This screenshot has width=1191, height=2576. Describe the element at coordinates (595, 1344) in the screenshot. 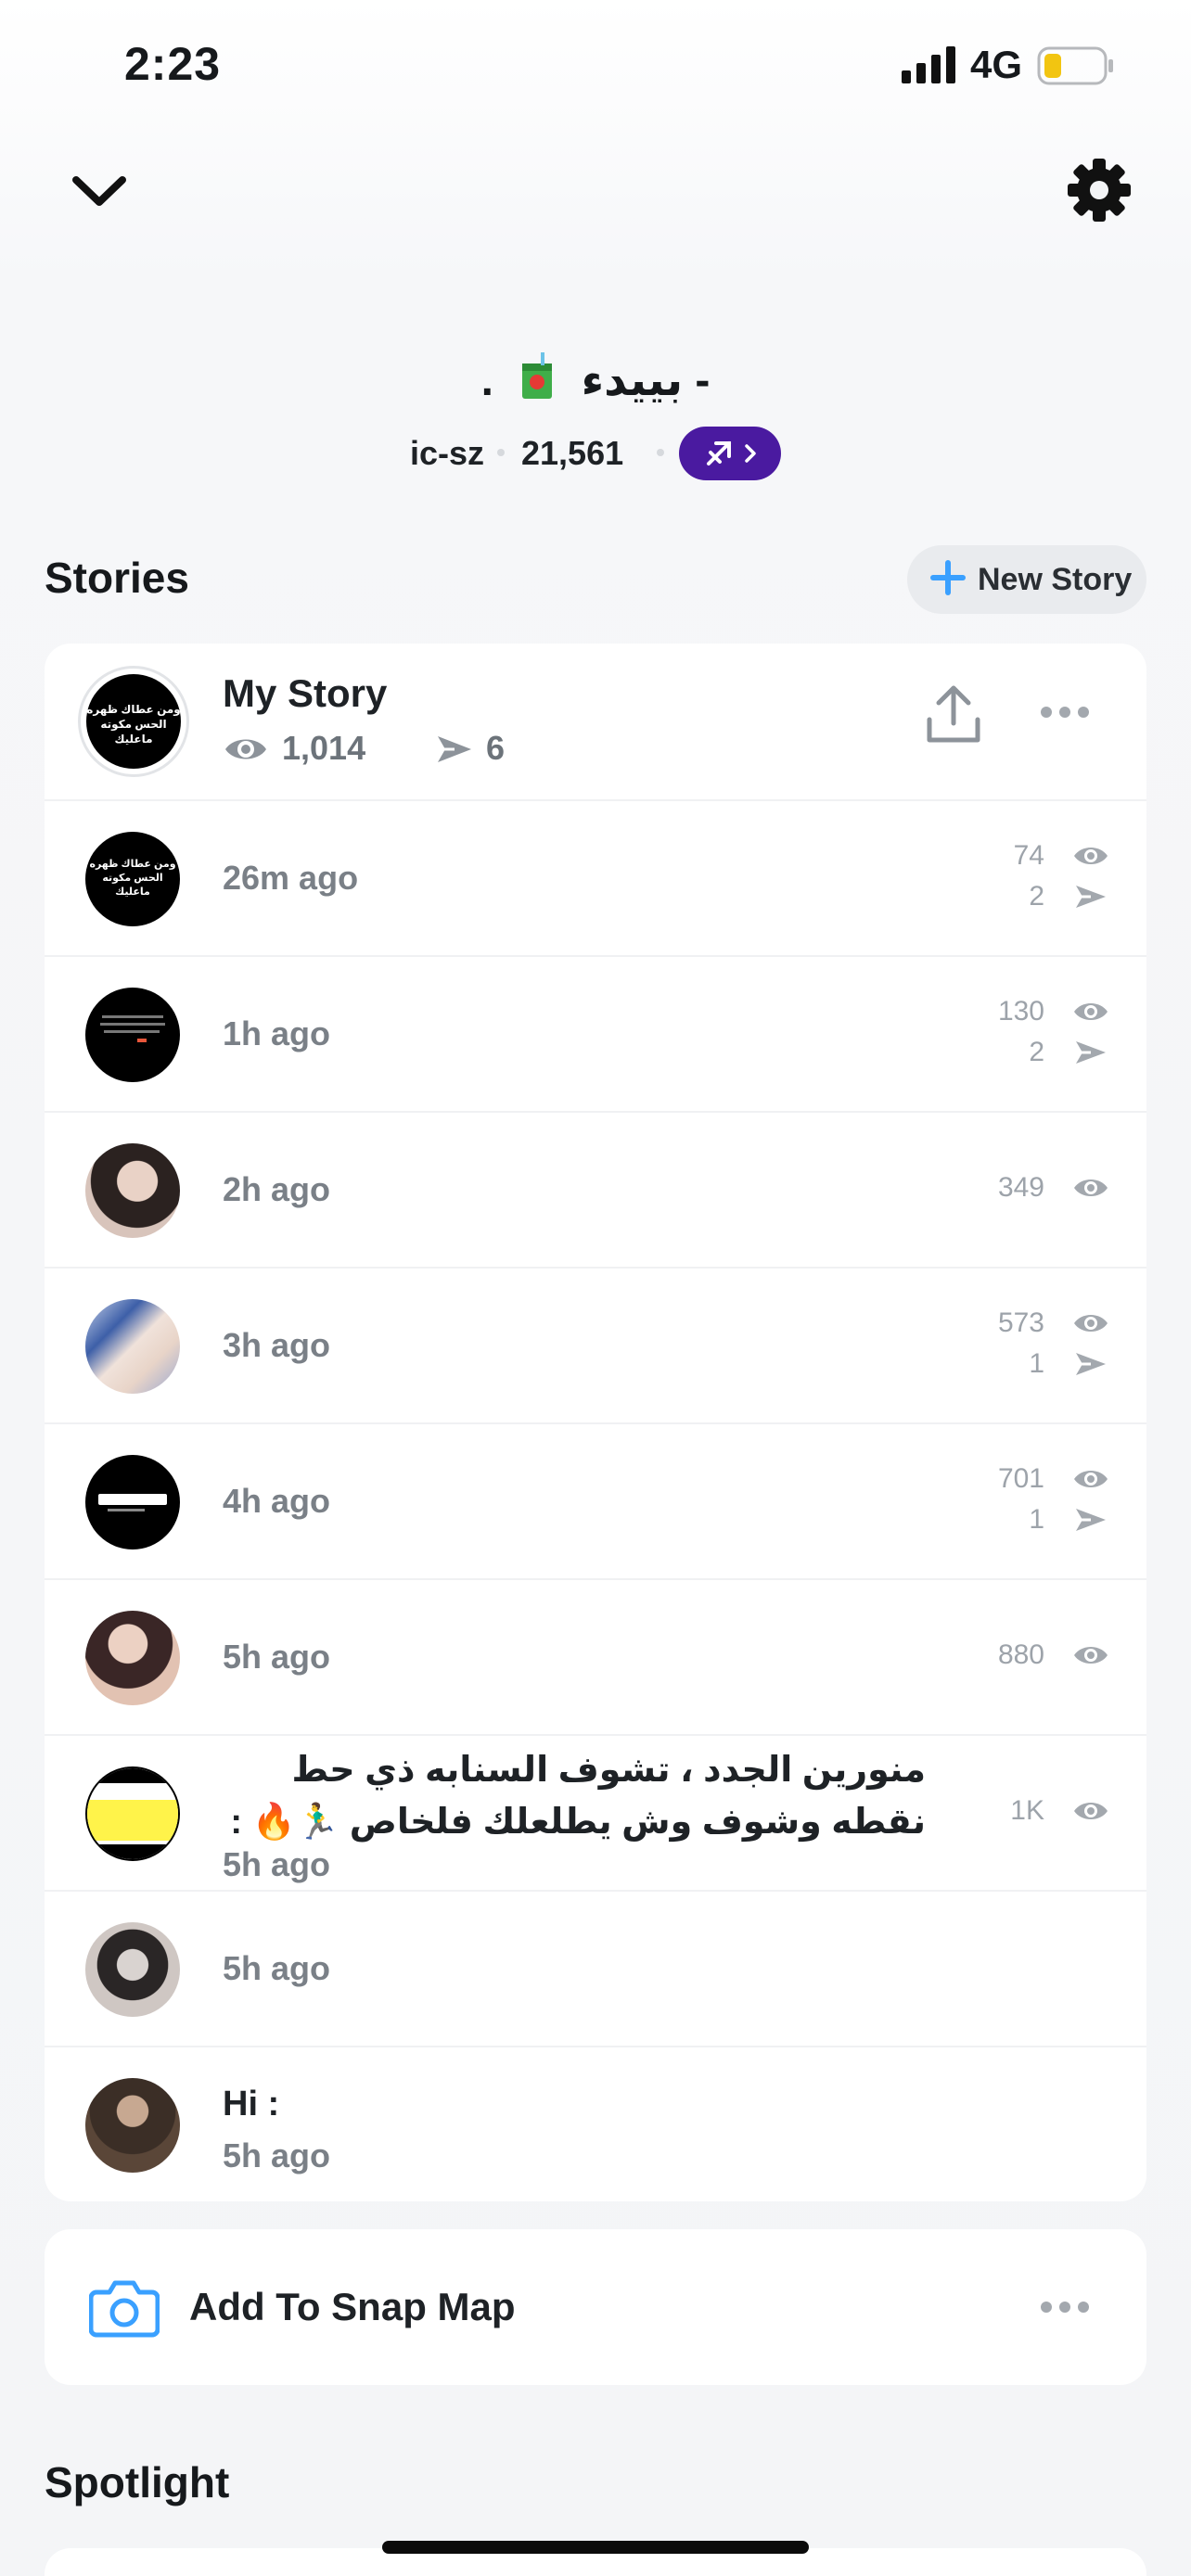

I see `story-row: 3h ago 573 1` at that location.